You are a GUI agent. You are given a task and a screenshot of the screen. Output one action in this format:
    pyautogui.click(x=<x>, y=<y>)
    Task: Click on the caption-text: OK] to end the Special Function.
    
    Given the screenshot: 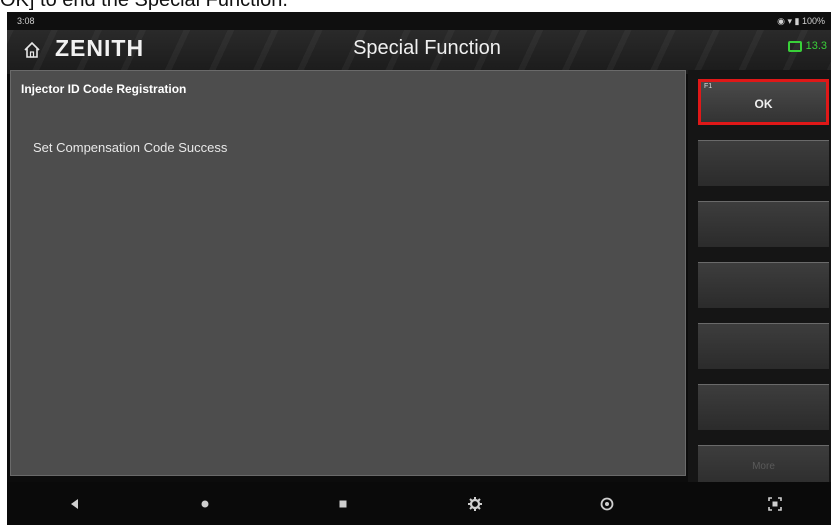 What is the action you would take?
    pyautogui.click(x=144, y=5)
    